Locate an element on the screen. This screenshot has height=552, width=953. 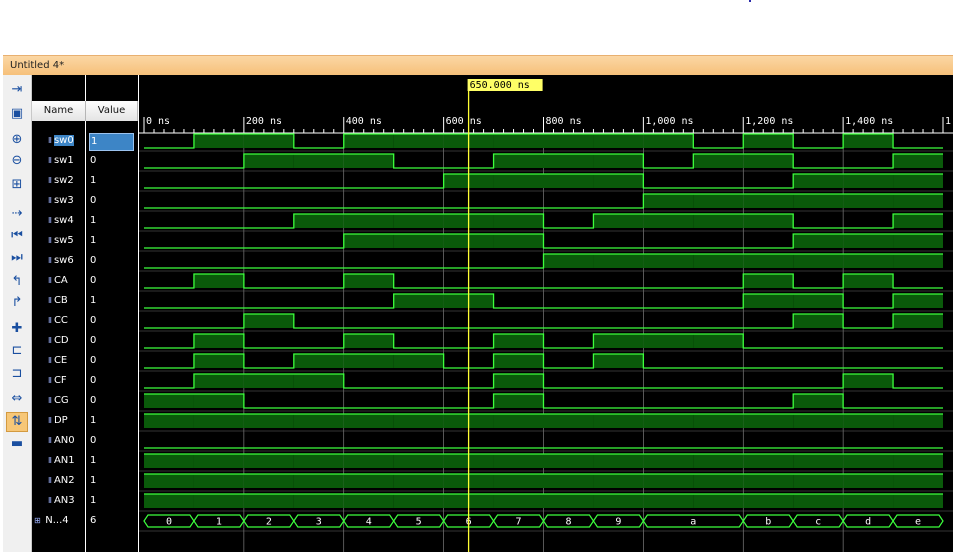
prev-marker-icon: ⊏ is located at coordinates (17, 351).